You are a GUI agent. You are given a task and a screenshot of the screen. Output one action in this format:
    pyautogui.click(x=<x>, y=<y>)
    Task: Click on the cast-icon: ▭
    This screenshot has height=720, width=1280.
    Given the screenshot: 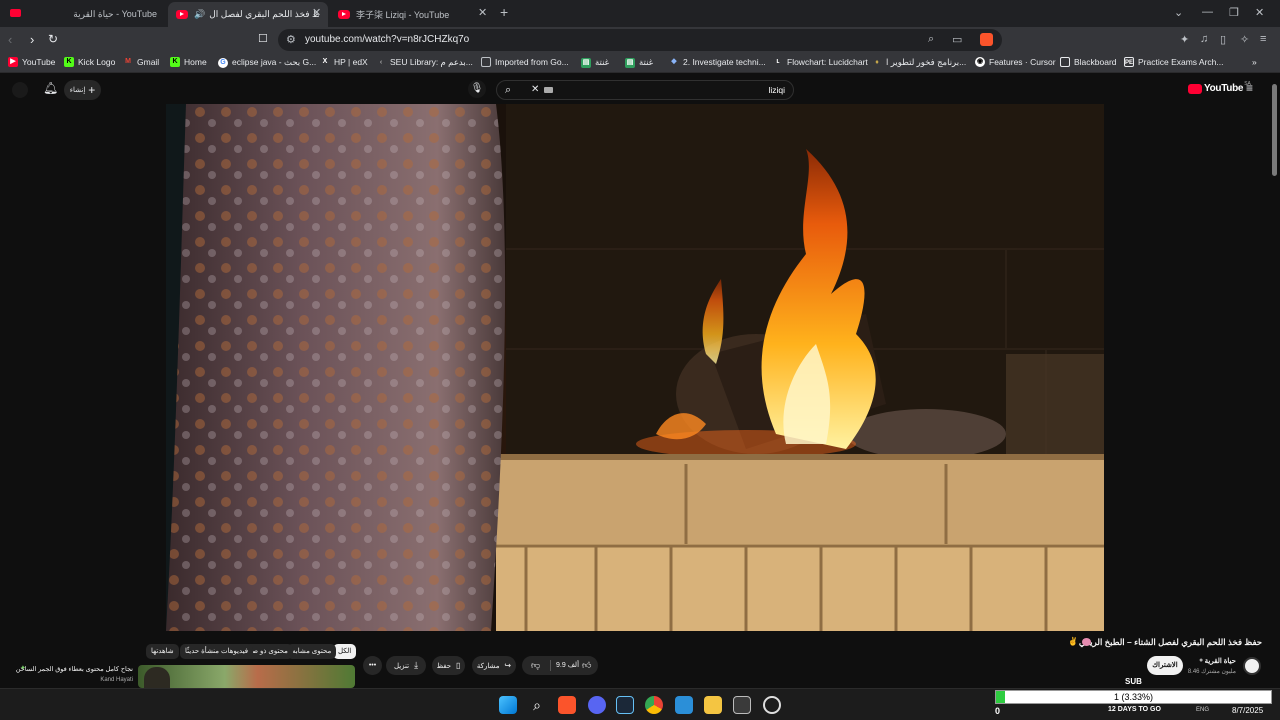 What is the action you would take?
    pyautogui.click(x=957, y=39)
    